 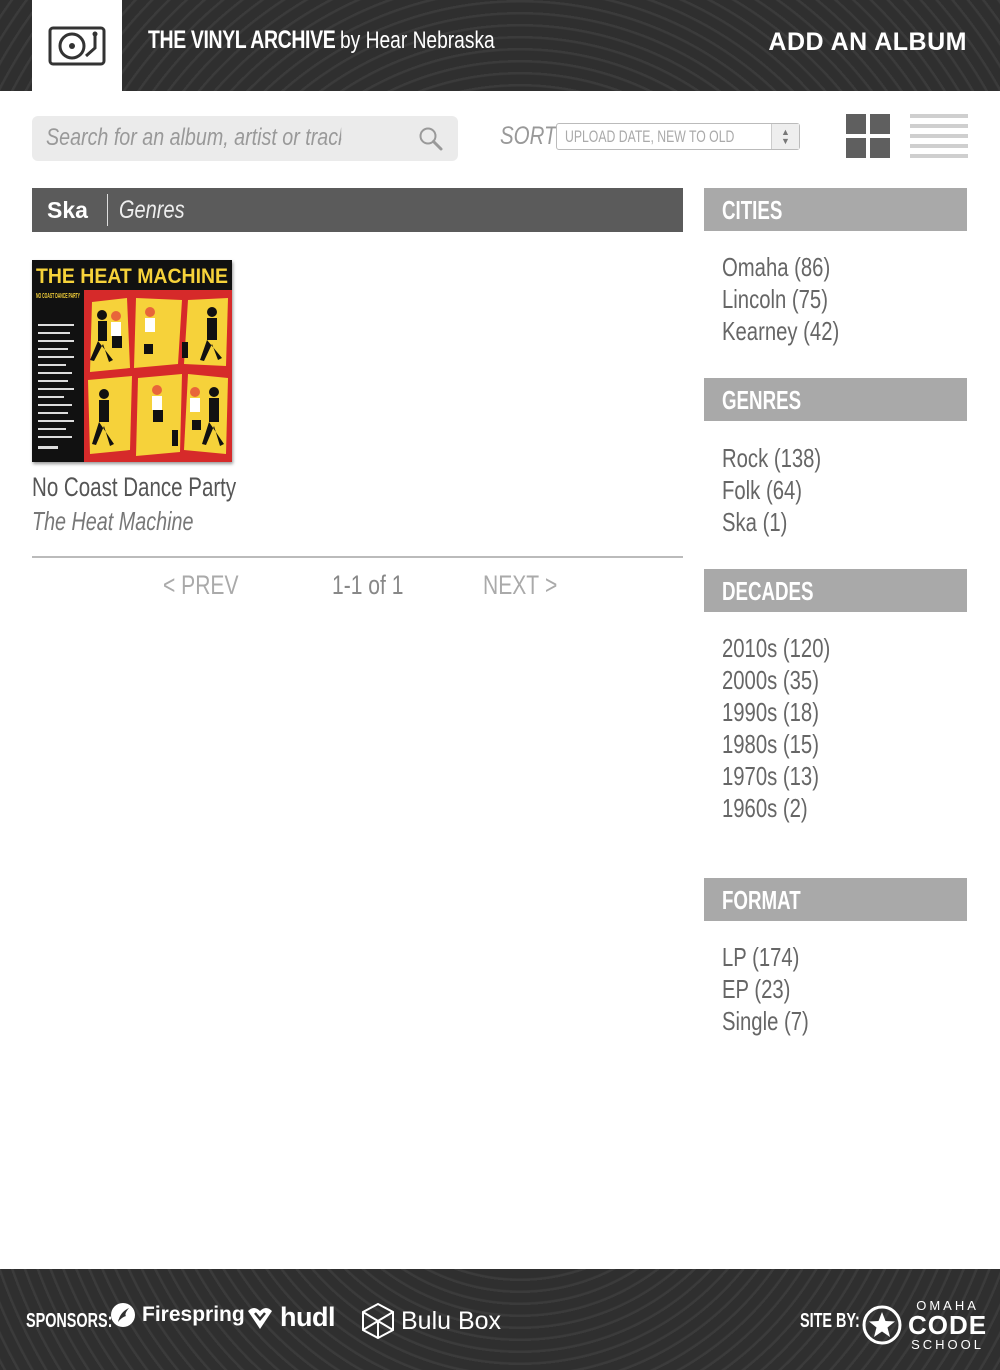 What do you see at coordinates (58, 296) in the screenshot?
I see `cover-album-text: NO COAST DANCE PARTY` at bounding box center [58, 296].